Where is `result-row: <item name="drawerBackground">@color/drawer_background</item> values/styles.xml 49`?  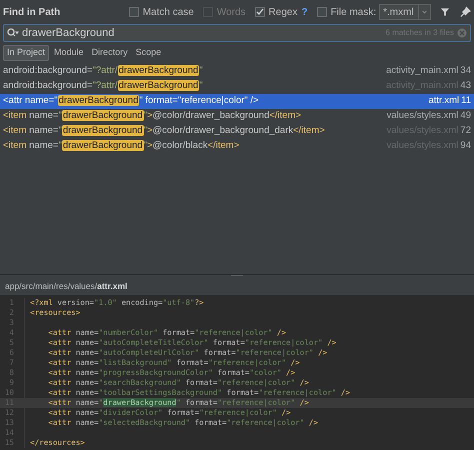
result-row: <item name="drawerBackground">@color/drawer_background</item> values/styles.xml 49 is located at coordinates (237, 116).